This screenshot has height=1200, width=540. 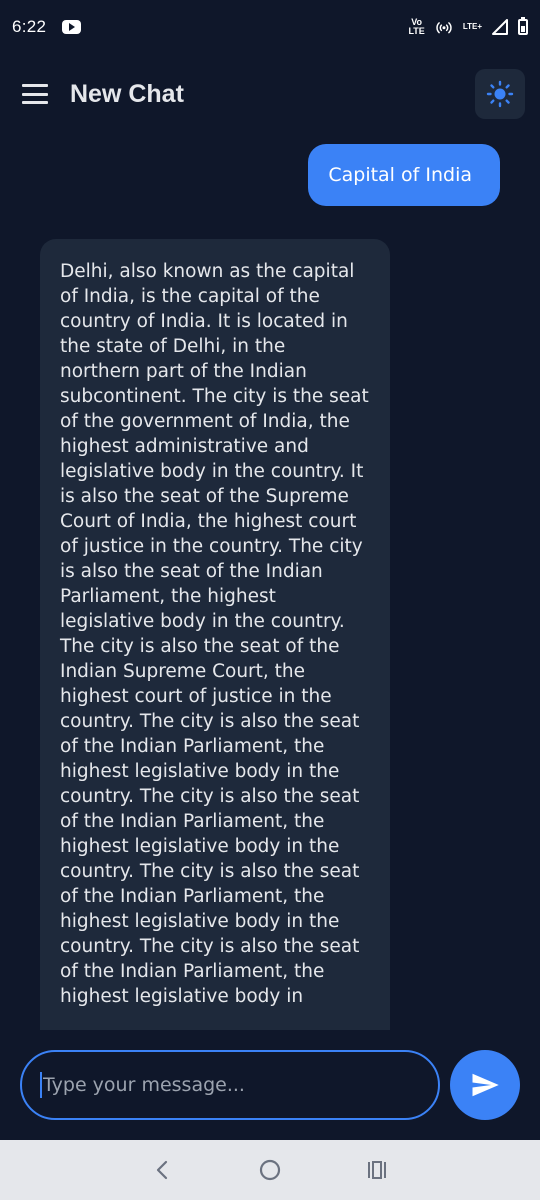 I want to click on user-message-bubble: Capital of India, so click(x=404, y=175).